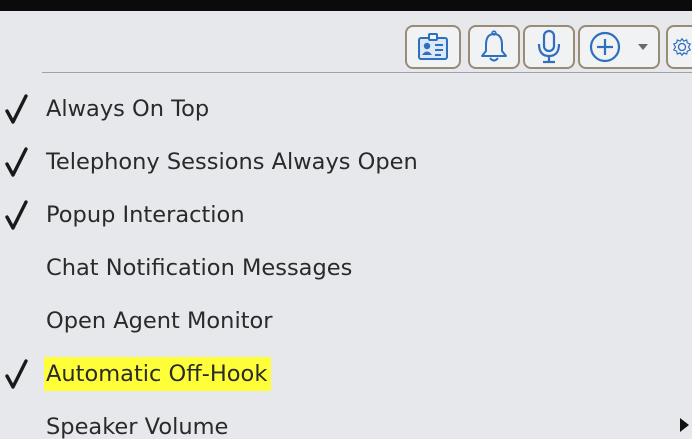 The width and height of the screenshot is (692, 439). I want to click on notifications-button, so click(494, 47).